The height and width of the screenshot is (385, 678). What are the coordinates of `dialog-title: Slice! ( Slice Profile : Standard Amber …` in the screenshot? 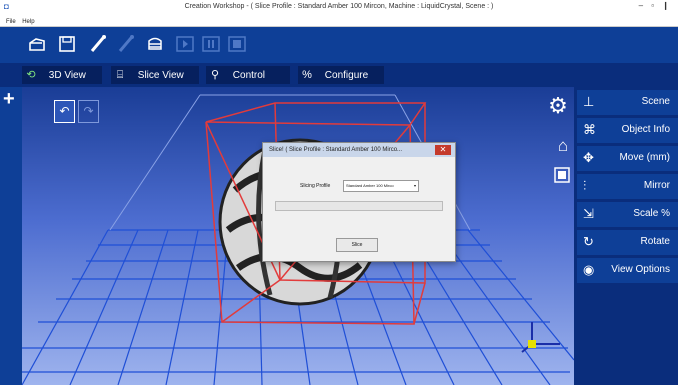 It's located at (359, 150).